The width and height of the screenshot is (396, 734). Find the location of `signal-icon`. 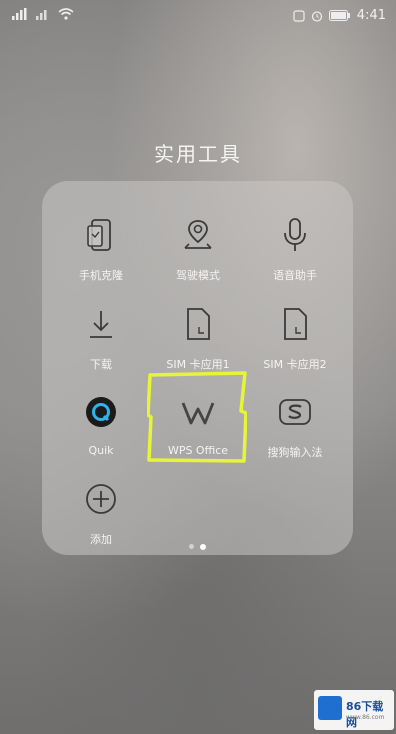

signal-icon is located at coordinates (19, 14).